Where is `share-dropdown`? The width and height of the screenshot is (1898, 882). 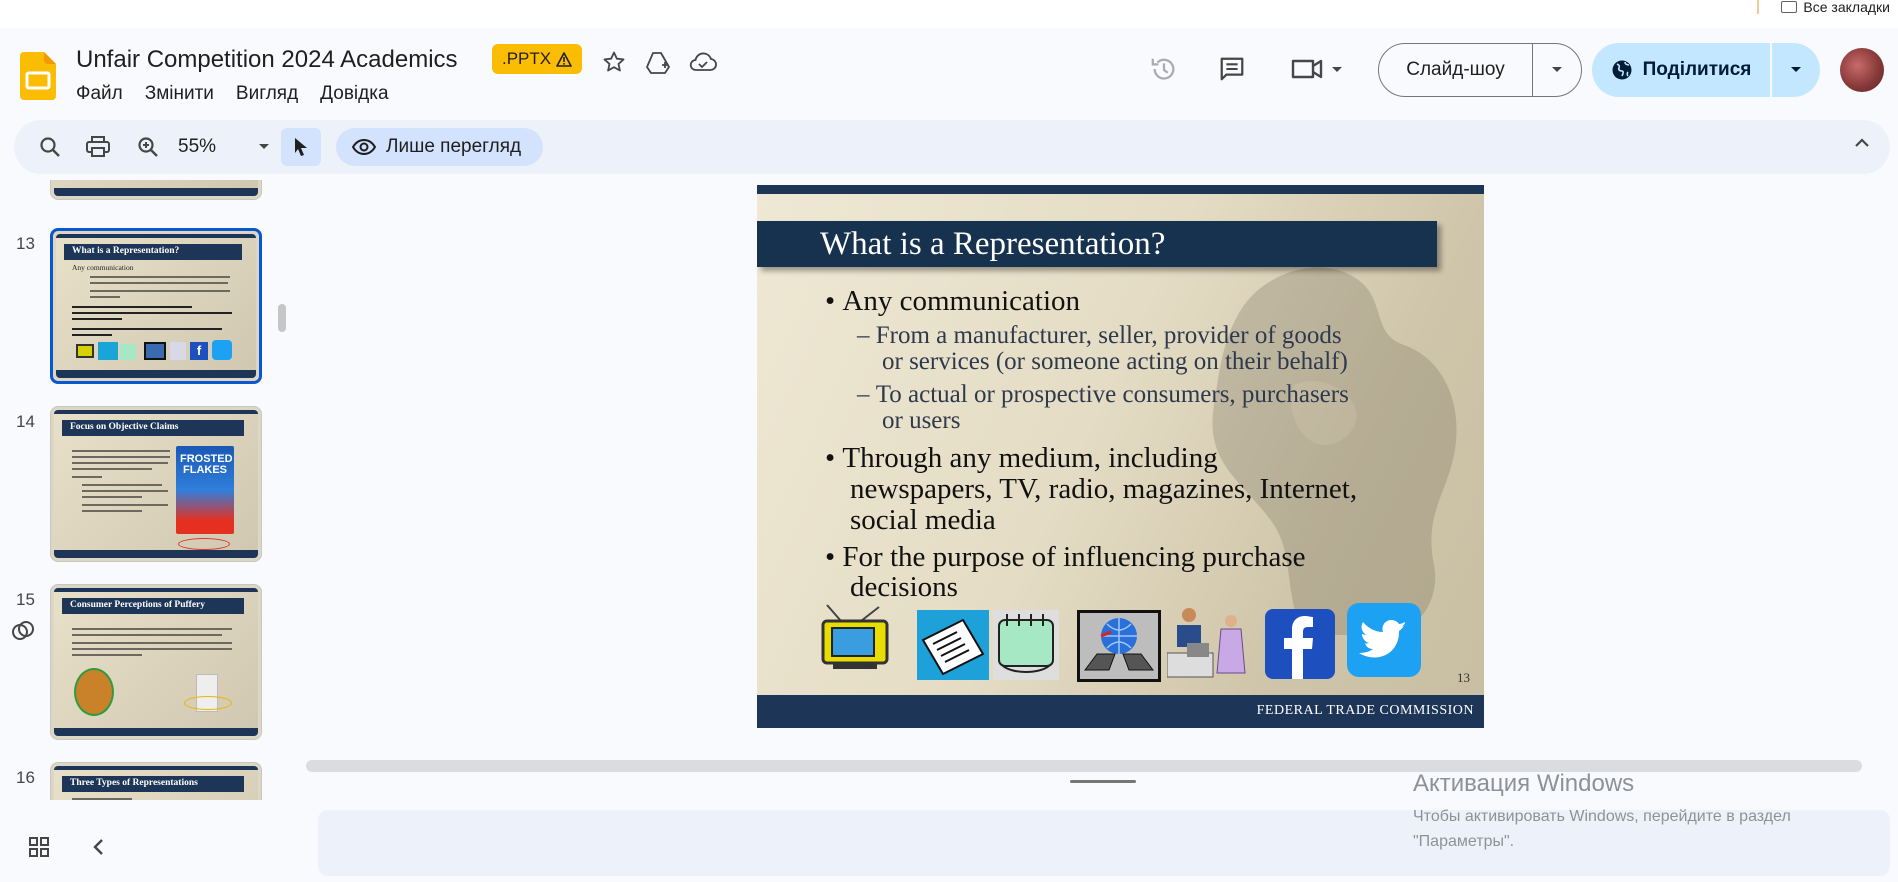
share-dropdown is located at coordinates (1796, 70).